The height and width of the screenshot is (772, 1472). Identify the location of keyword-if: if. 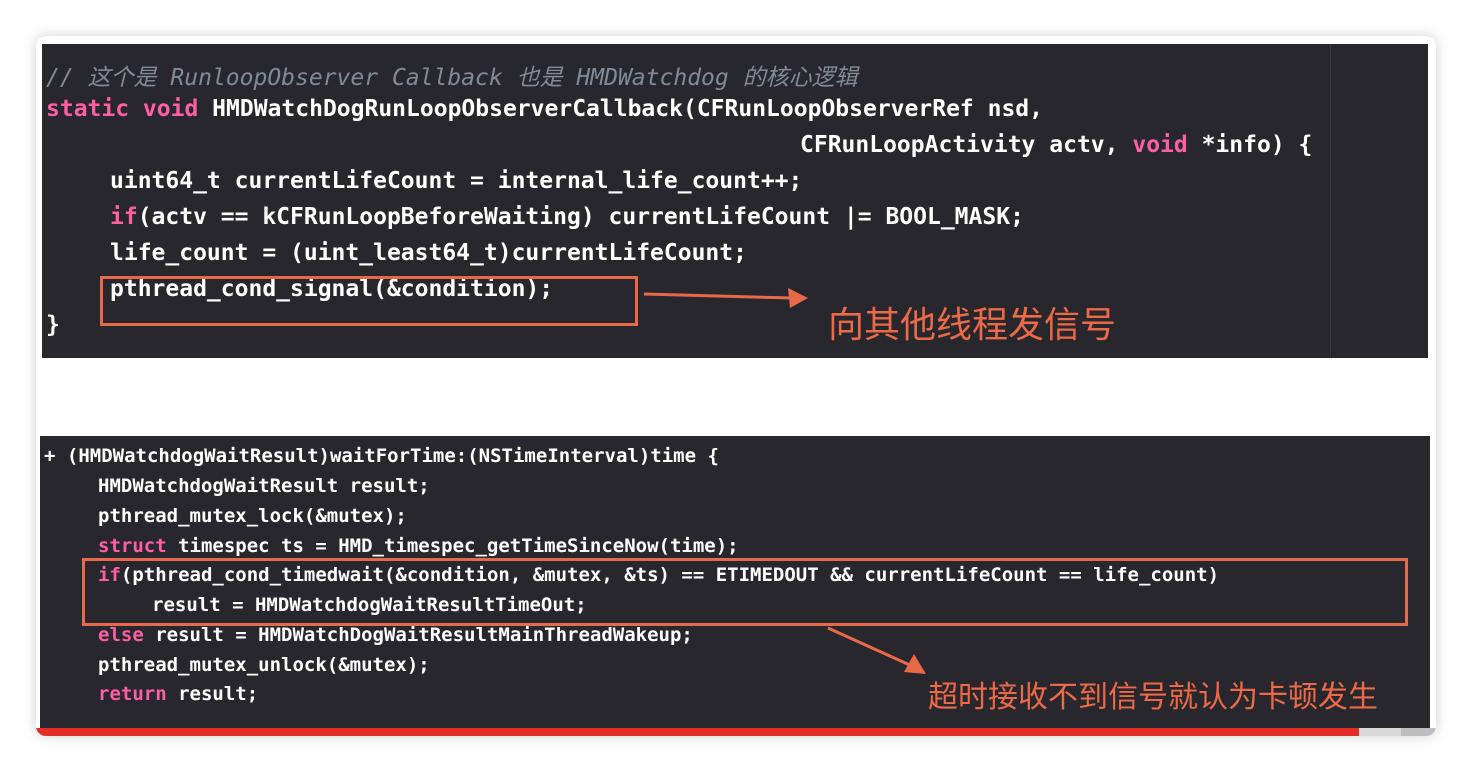
(124, 217).